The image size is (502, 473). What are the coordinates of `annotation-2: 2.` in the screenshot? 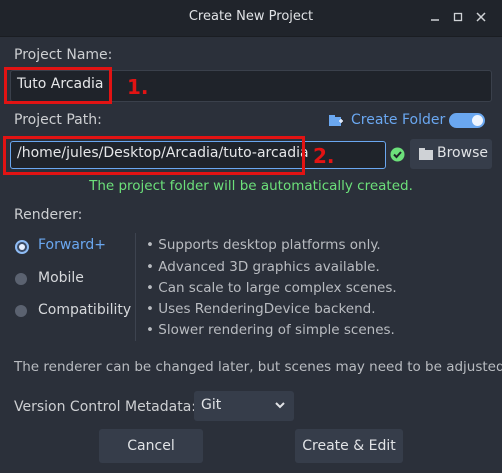 It's located at (324, 156).